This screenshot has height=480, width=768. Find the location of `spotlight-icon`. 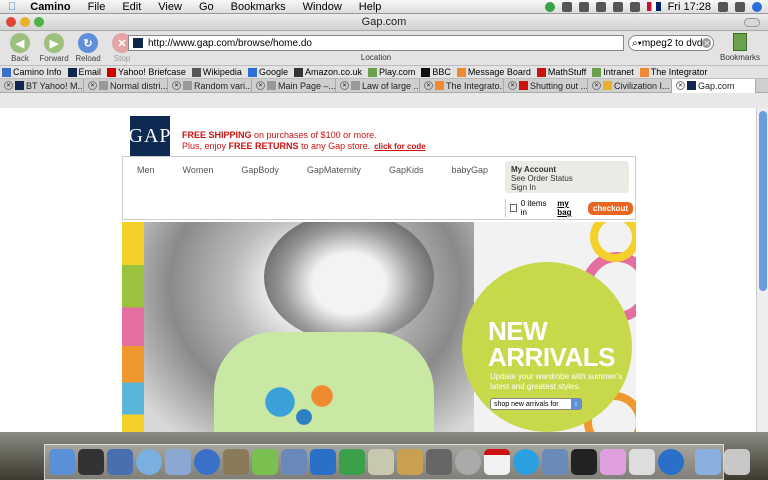

spotlight-icon is located at coordinates (757, 6).